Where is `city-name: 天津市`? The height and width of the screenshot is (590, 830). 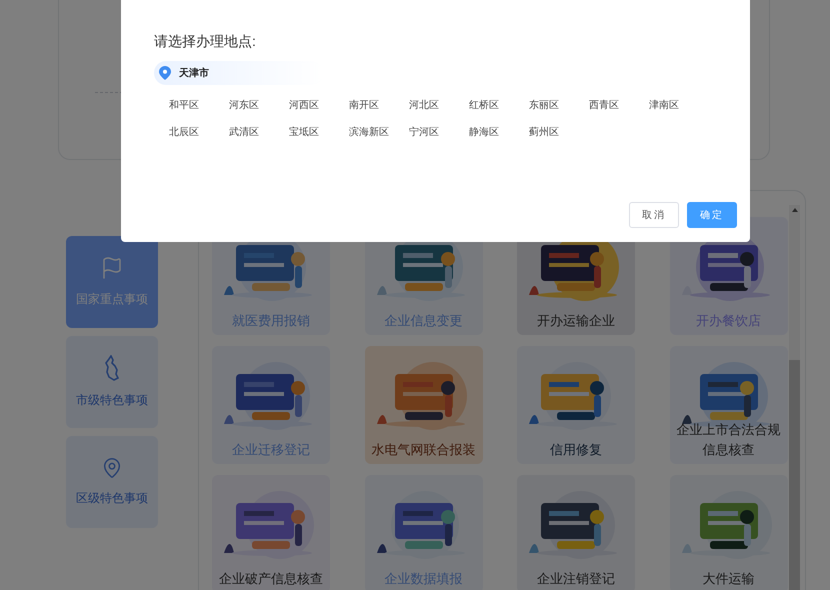
city-name: 天津市 is located at coordinates (194, 73).